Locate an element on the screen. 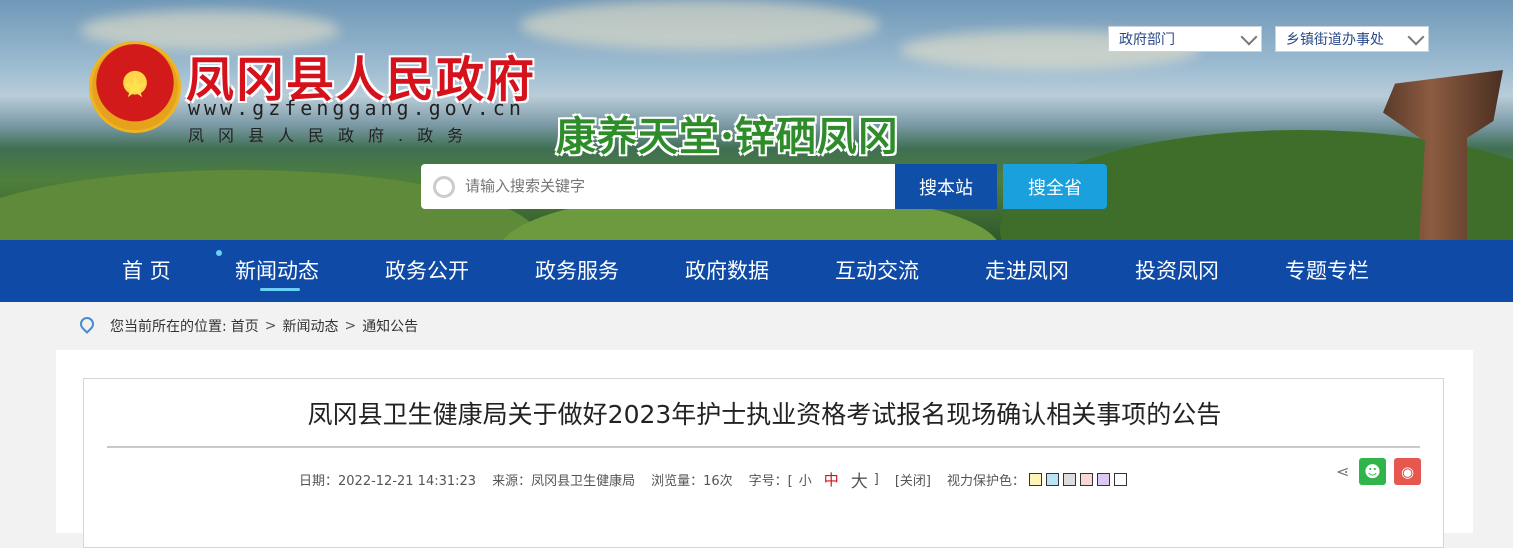  search-box is located at coordinates (658, 186).